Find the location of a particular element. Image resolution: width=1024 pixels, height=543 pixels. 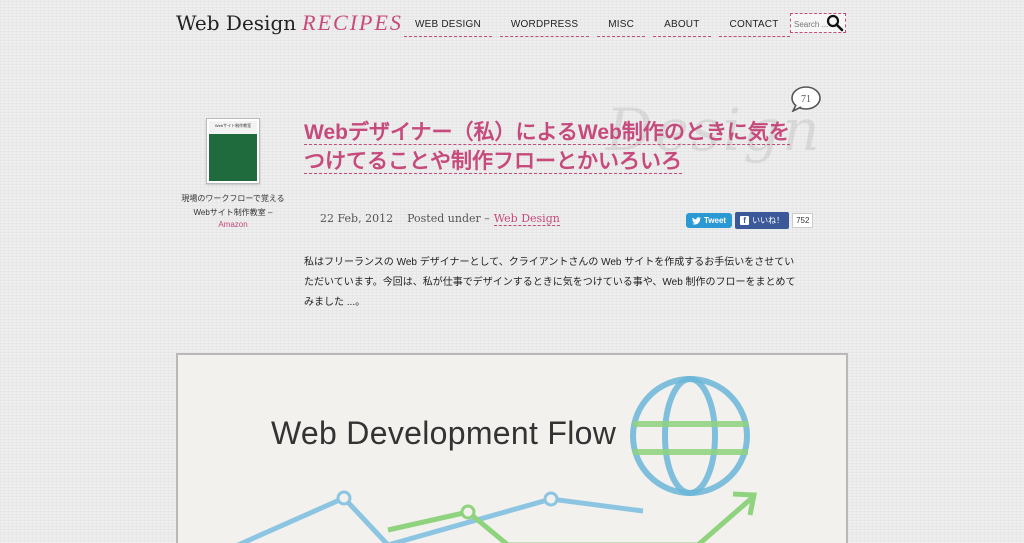

book-caption: 現場のワークフローで覚えるWebサイト制作教室 – is located at coordinates (233, 205).